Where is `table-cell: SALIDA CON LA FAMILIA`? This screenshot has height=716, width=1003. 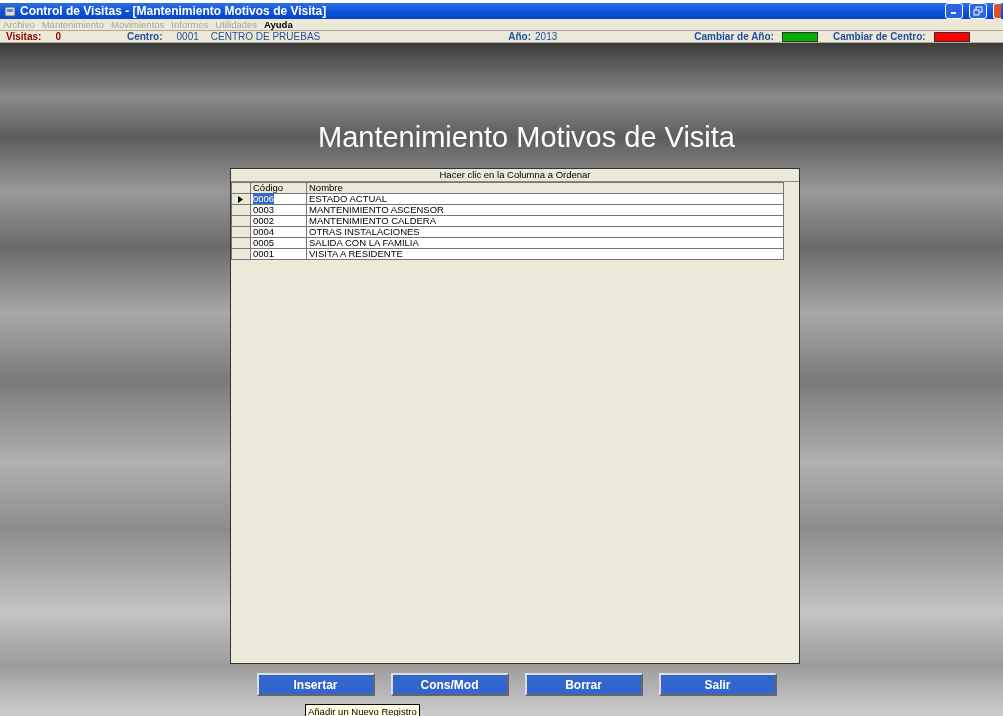 table-cell: SALIDA CON LA FAMILIA is located at coordinates (545, 243).